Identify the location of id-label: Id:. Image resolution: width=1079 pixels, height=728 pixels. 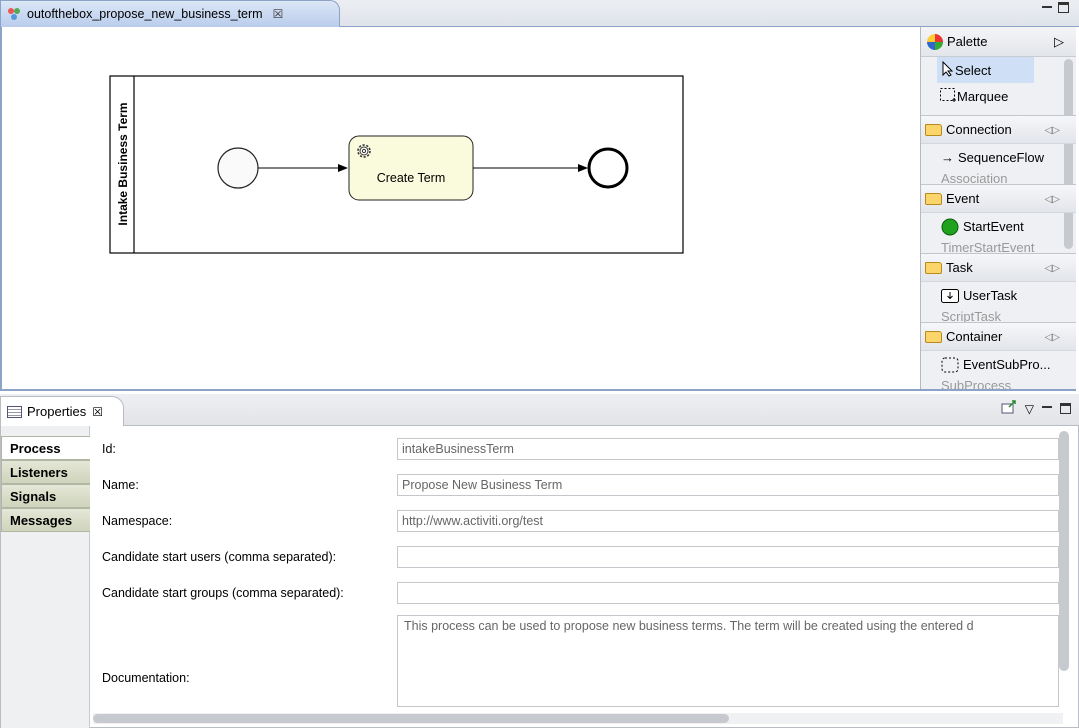
(109, 449).